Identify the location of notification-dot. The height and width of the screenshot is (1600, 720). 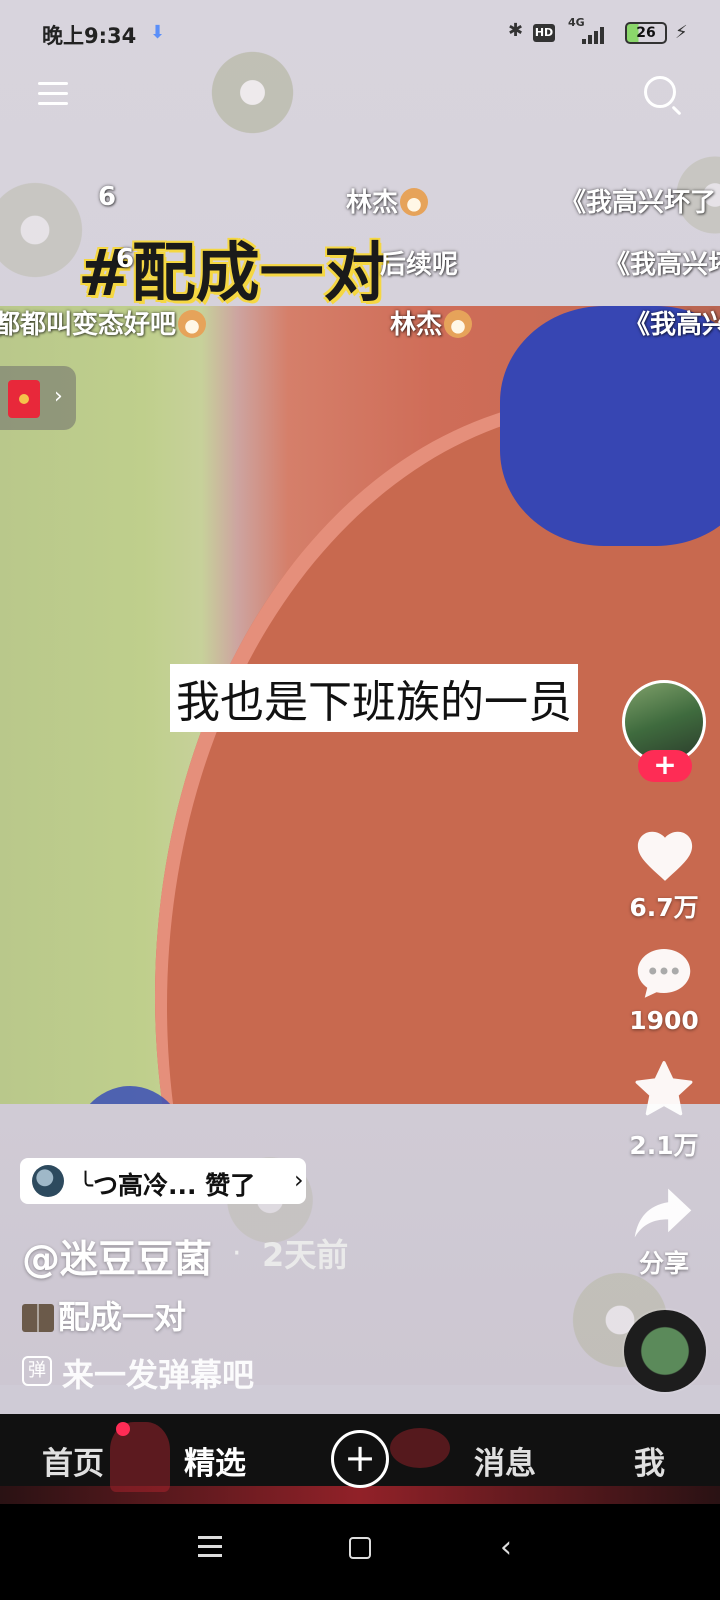
(123, 1429).